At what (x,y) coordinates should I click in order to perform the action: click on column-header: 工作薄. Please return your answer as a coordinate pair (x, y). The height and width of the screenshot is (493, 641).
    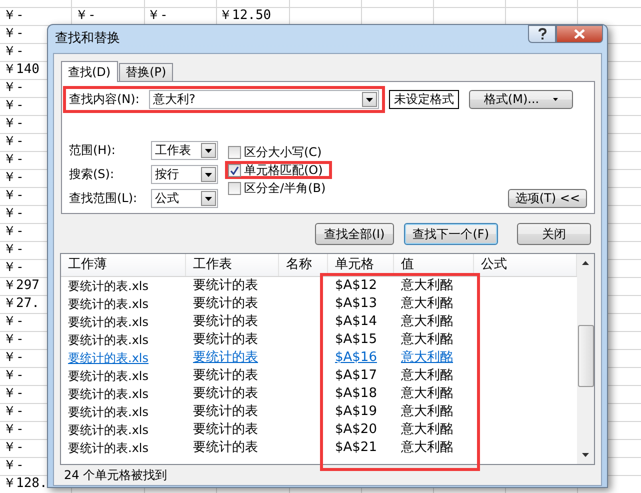
    Looking at the image, I should click on (123, 265).